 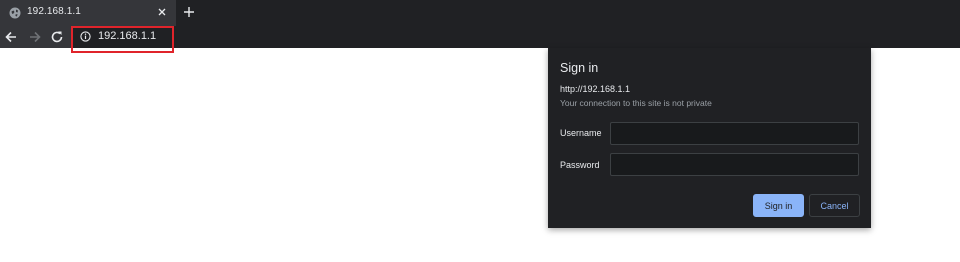 What do you see at coordinates (54, 11) in the screenshot?
I see `tab-title: 192.168.1.1` at bounding box center [54, 11].